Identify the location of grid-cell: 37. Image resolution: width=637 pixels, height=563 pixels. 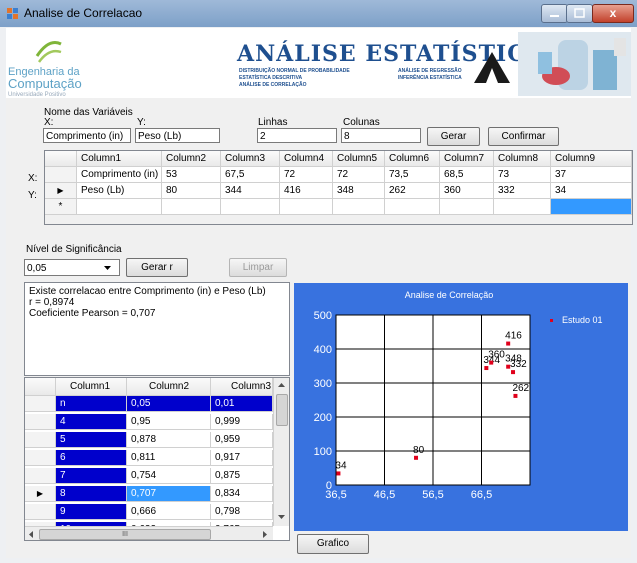
(591, 175).